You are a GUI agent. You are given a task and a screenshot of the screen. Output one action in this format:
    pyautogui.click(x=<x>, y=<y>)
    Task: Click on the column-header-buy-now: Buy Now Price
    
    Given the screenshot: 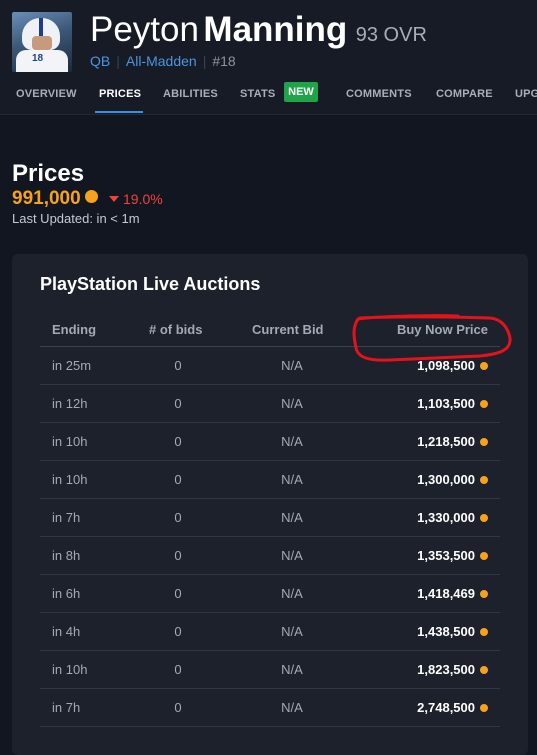 What is the action you would take?
    pyautogui.click(x=442, y=329)
    